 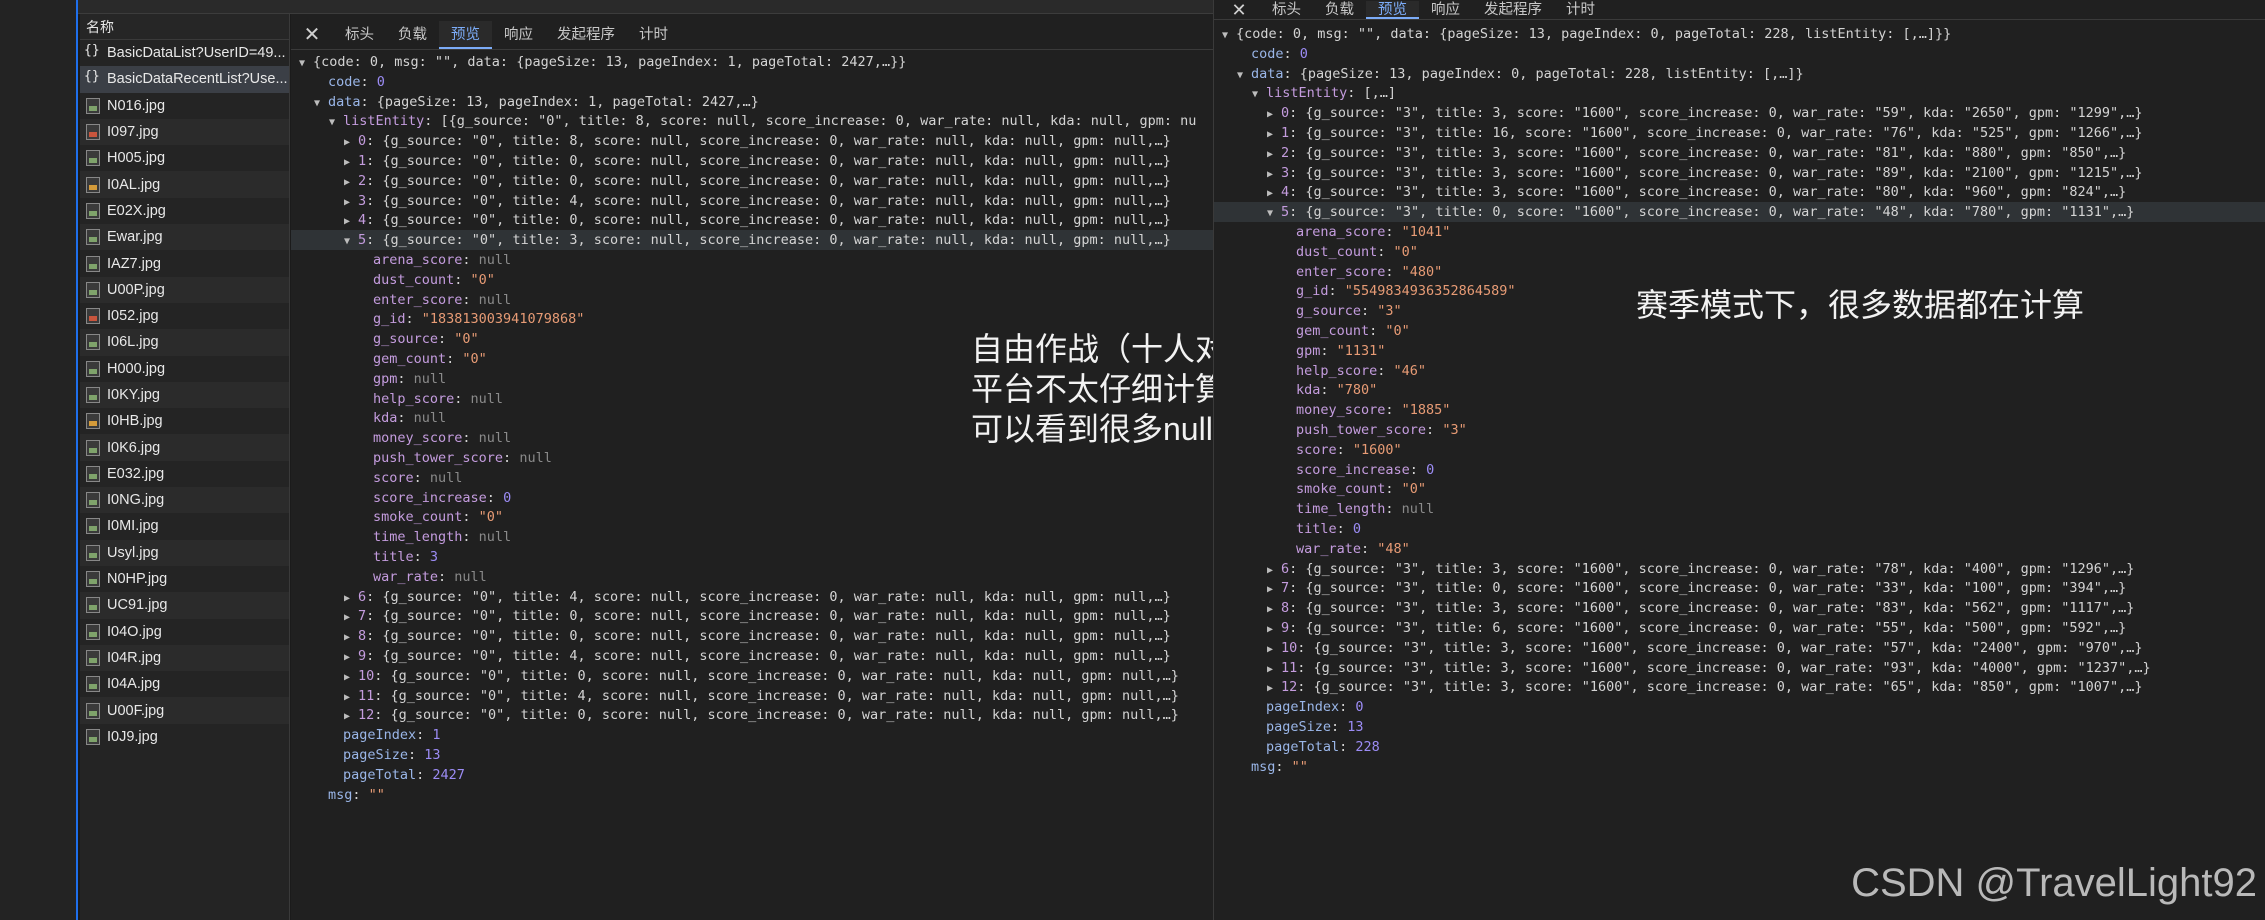 What do you see at coordinates (184, 710) in the screenshot?
I see `request-row: U00F.jpg` at bounding box center [184, 710].